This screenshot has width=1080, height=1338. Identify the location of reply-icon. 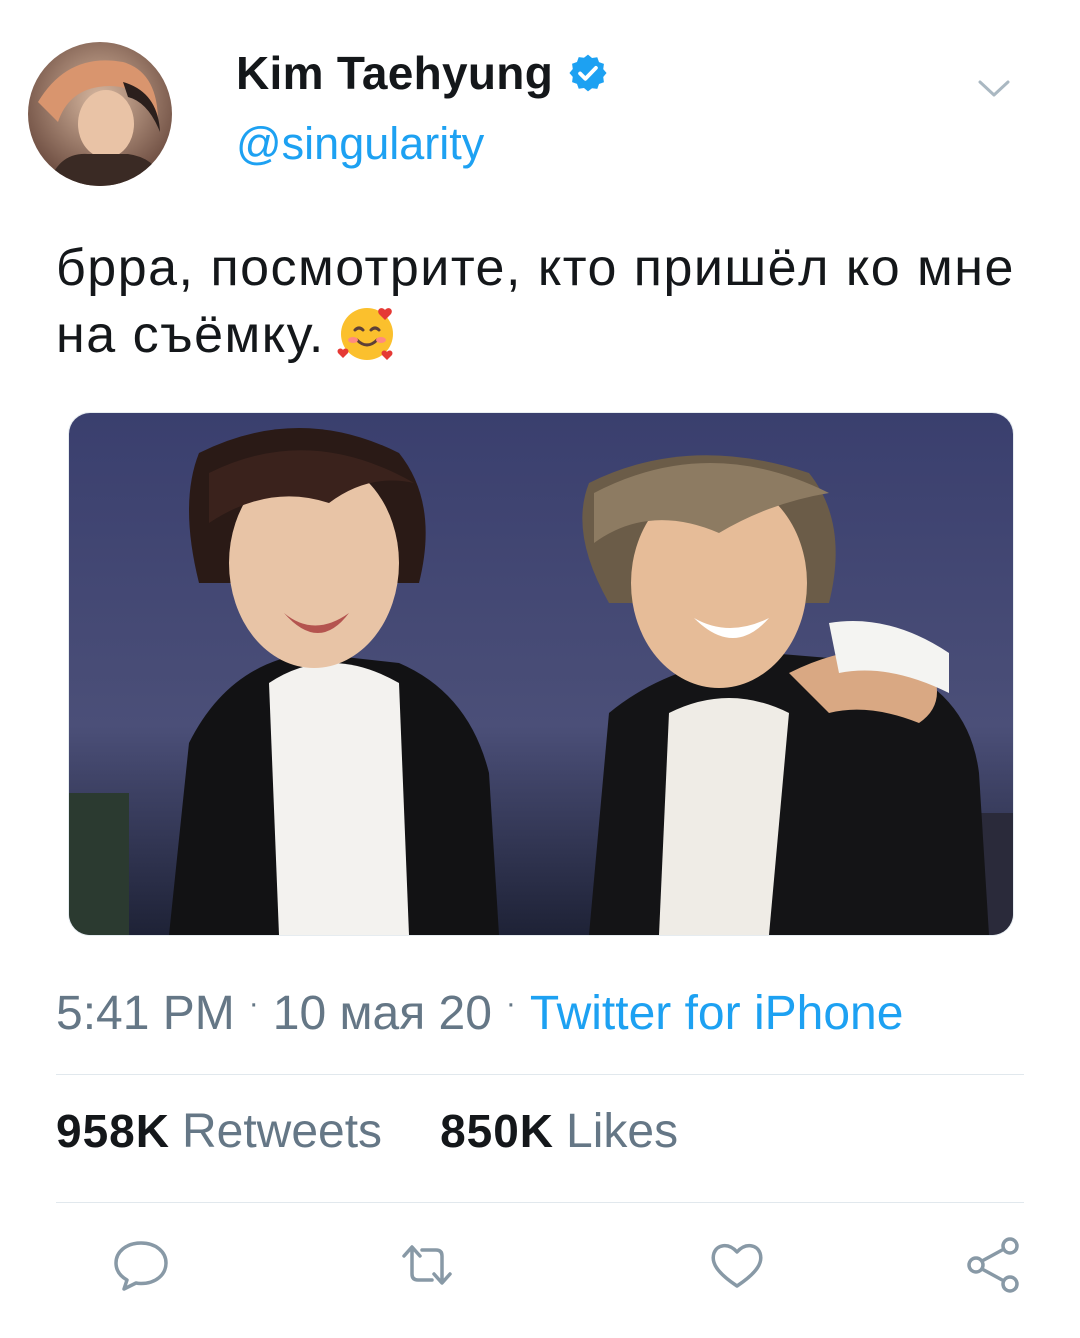
(141, 1265).